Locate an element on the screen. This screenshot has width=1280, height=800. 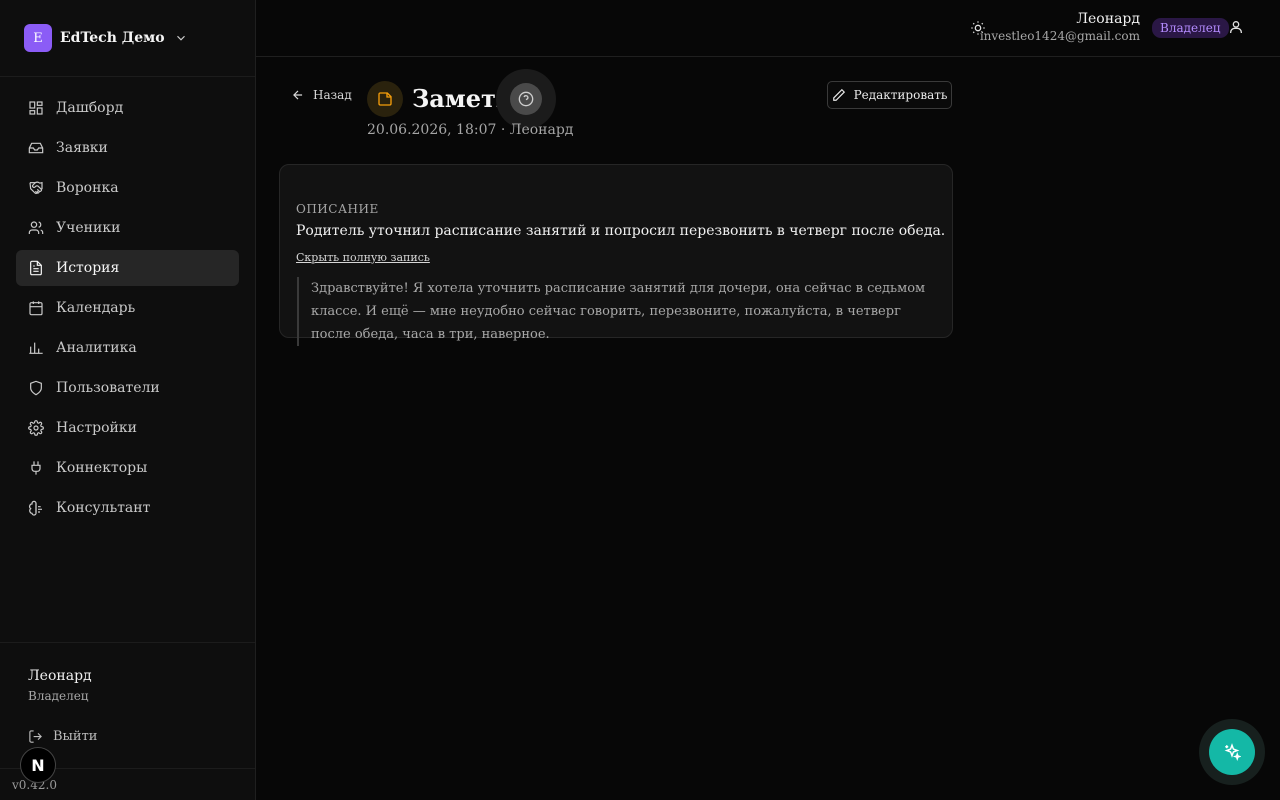
dashboard-icon is located at coordinates (36, 108).